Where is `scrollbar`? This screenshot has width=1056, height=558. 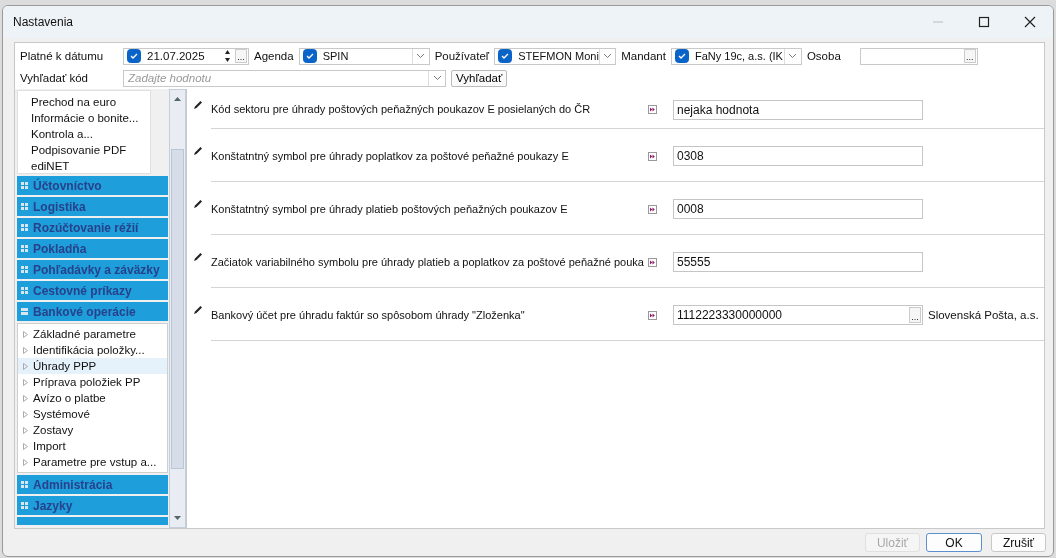
scrollbar is located at coordinates (177, 308).